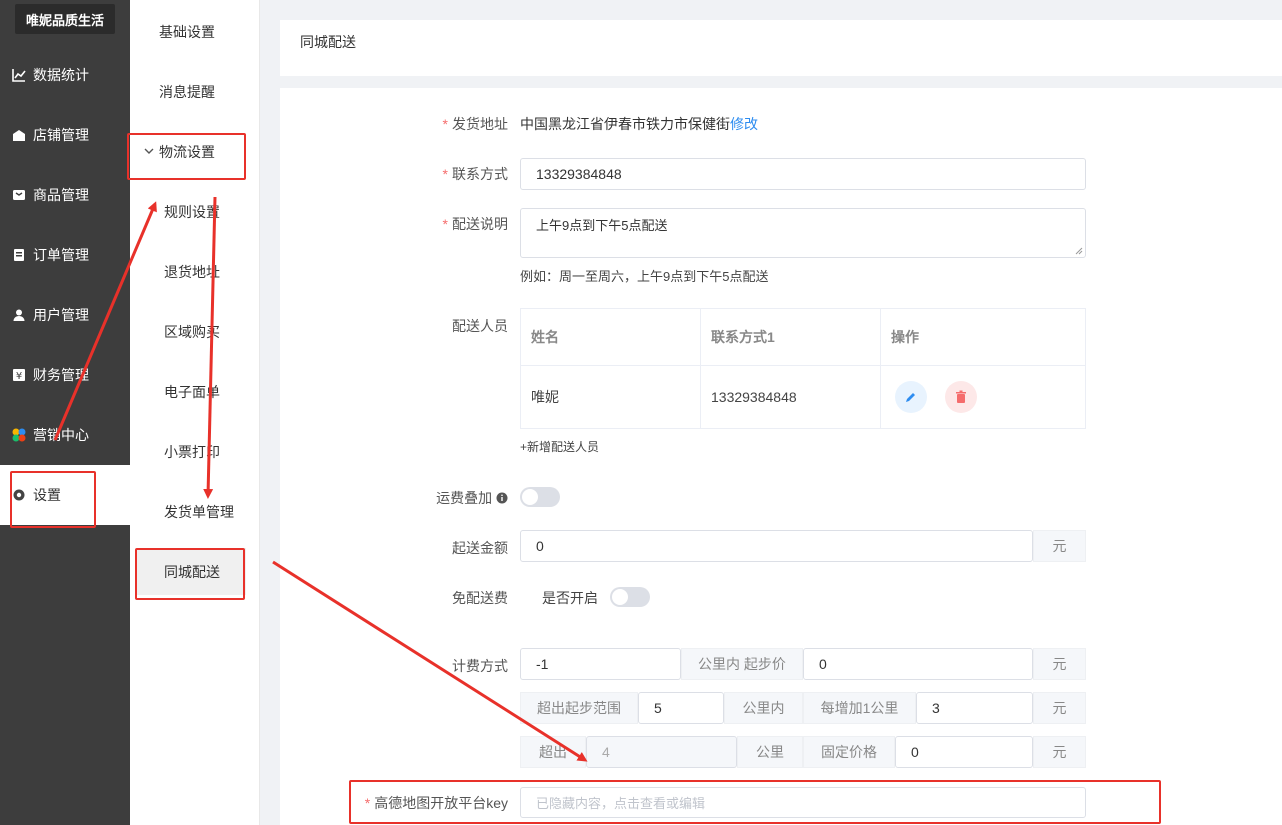 The image size is (1282, 825). What do you see at coordinates (502, 498) in the screenshot?
I see `info-icon` at bounding box center [502, 498].